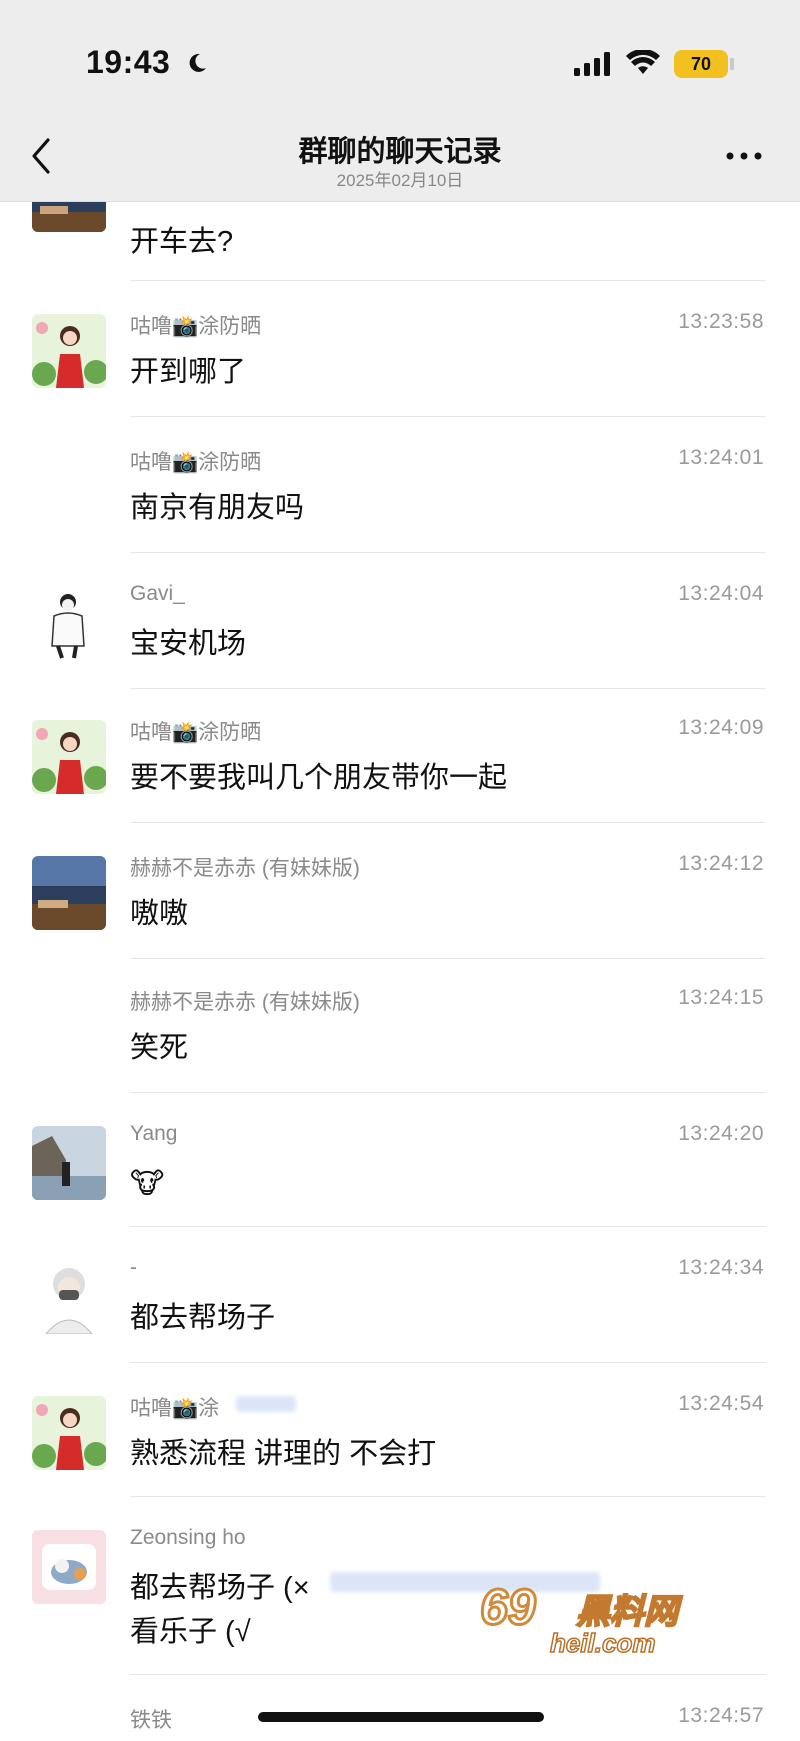  What do you see at coordinates (400, 55) in the screenshot?
I see `status-bar: 19:43 70` at bounding box center [400, 55].